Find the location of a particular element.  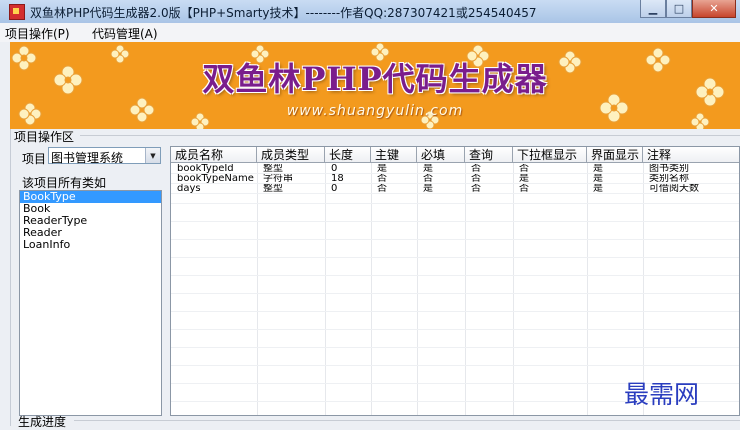

column-header: 成员类型 is located at coordinates (291, 155).